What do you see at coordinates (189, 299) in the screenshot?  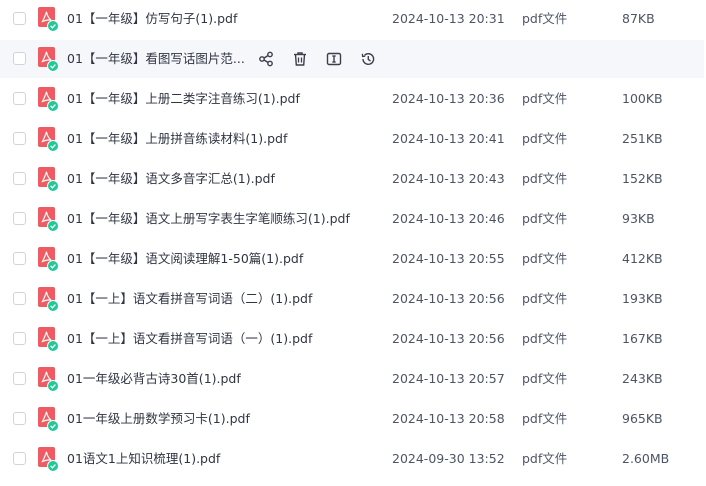 I see `file-name: 01【一上】语文看拼音写词语（二）(1).pdf` at bounding box center [189, 299].